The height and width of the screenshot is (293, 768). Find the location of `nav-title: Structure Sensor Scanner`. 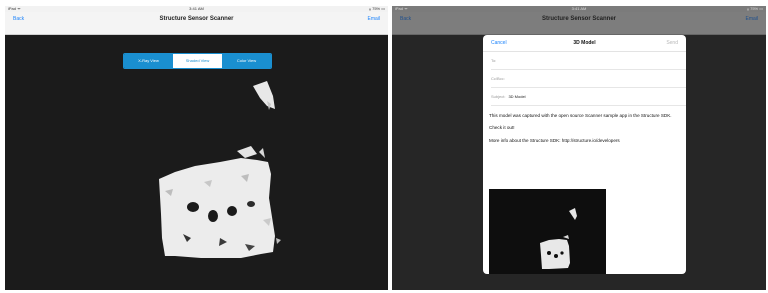

nav-title: Structure Sensor Scanner is located at coordinates (579, 19).